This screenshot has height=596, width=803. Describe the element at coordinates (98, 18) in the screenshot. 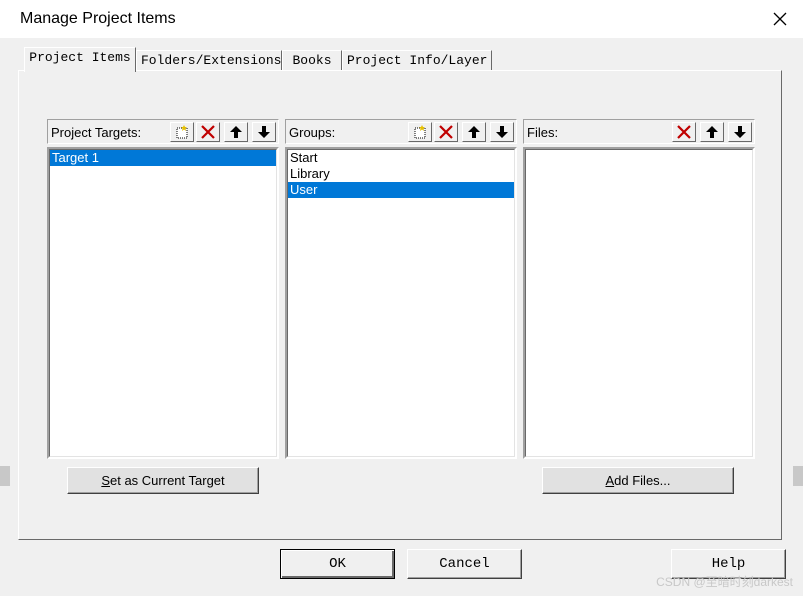

I see `window-title: Manage Project Items` at that location.